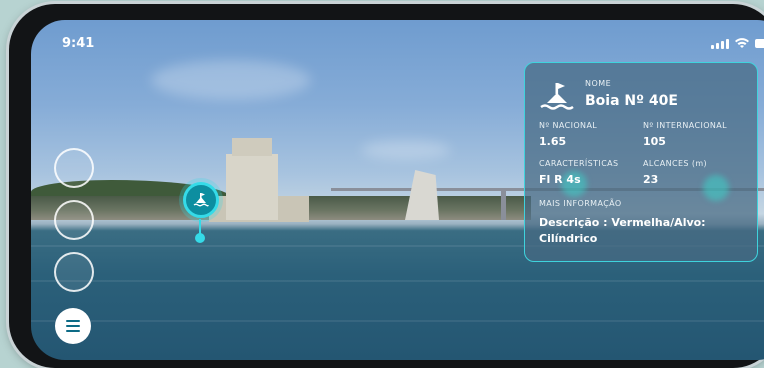 This screenshot has height=368, width=764. I want to click on tower-top, so click(252, 147).